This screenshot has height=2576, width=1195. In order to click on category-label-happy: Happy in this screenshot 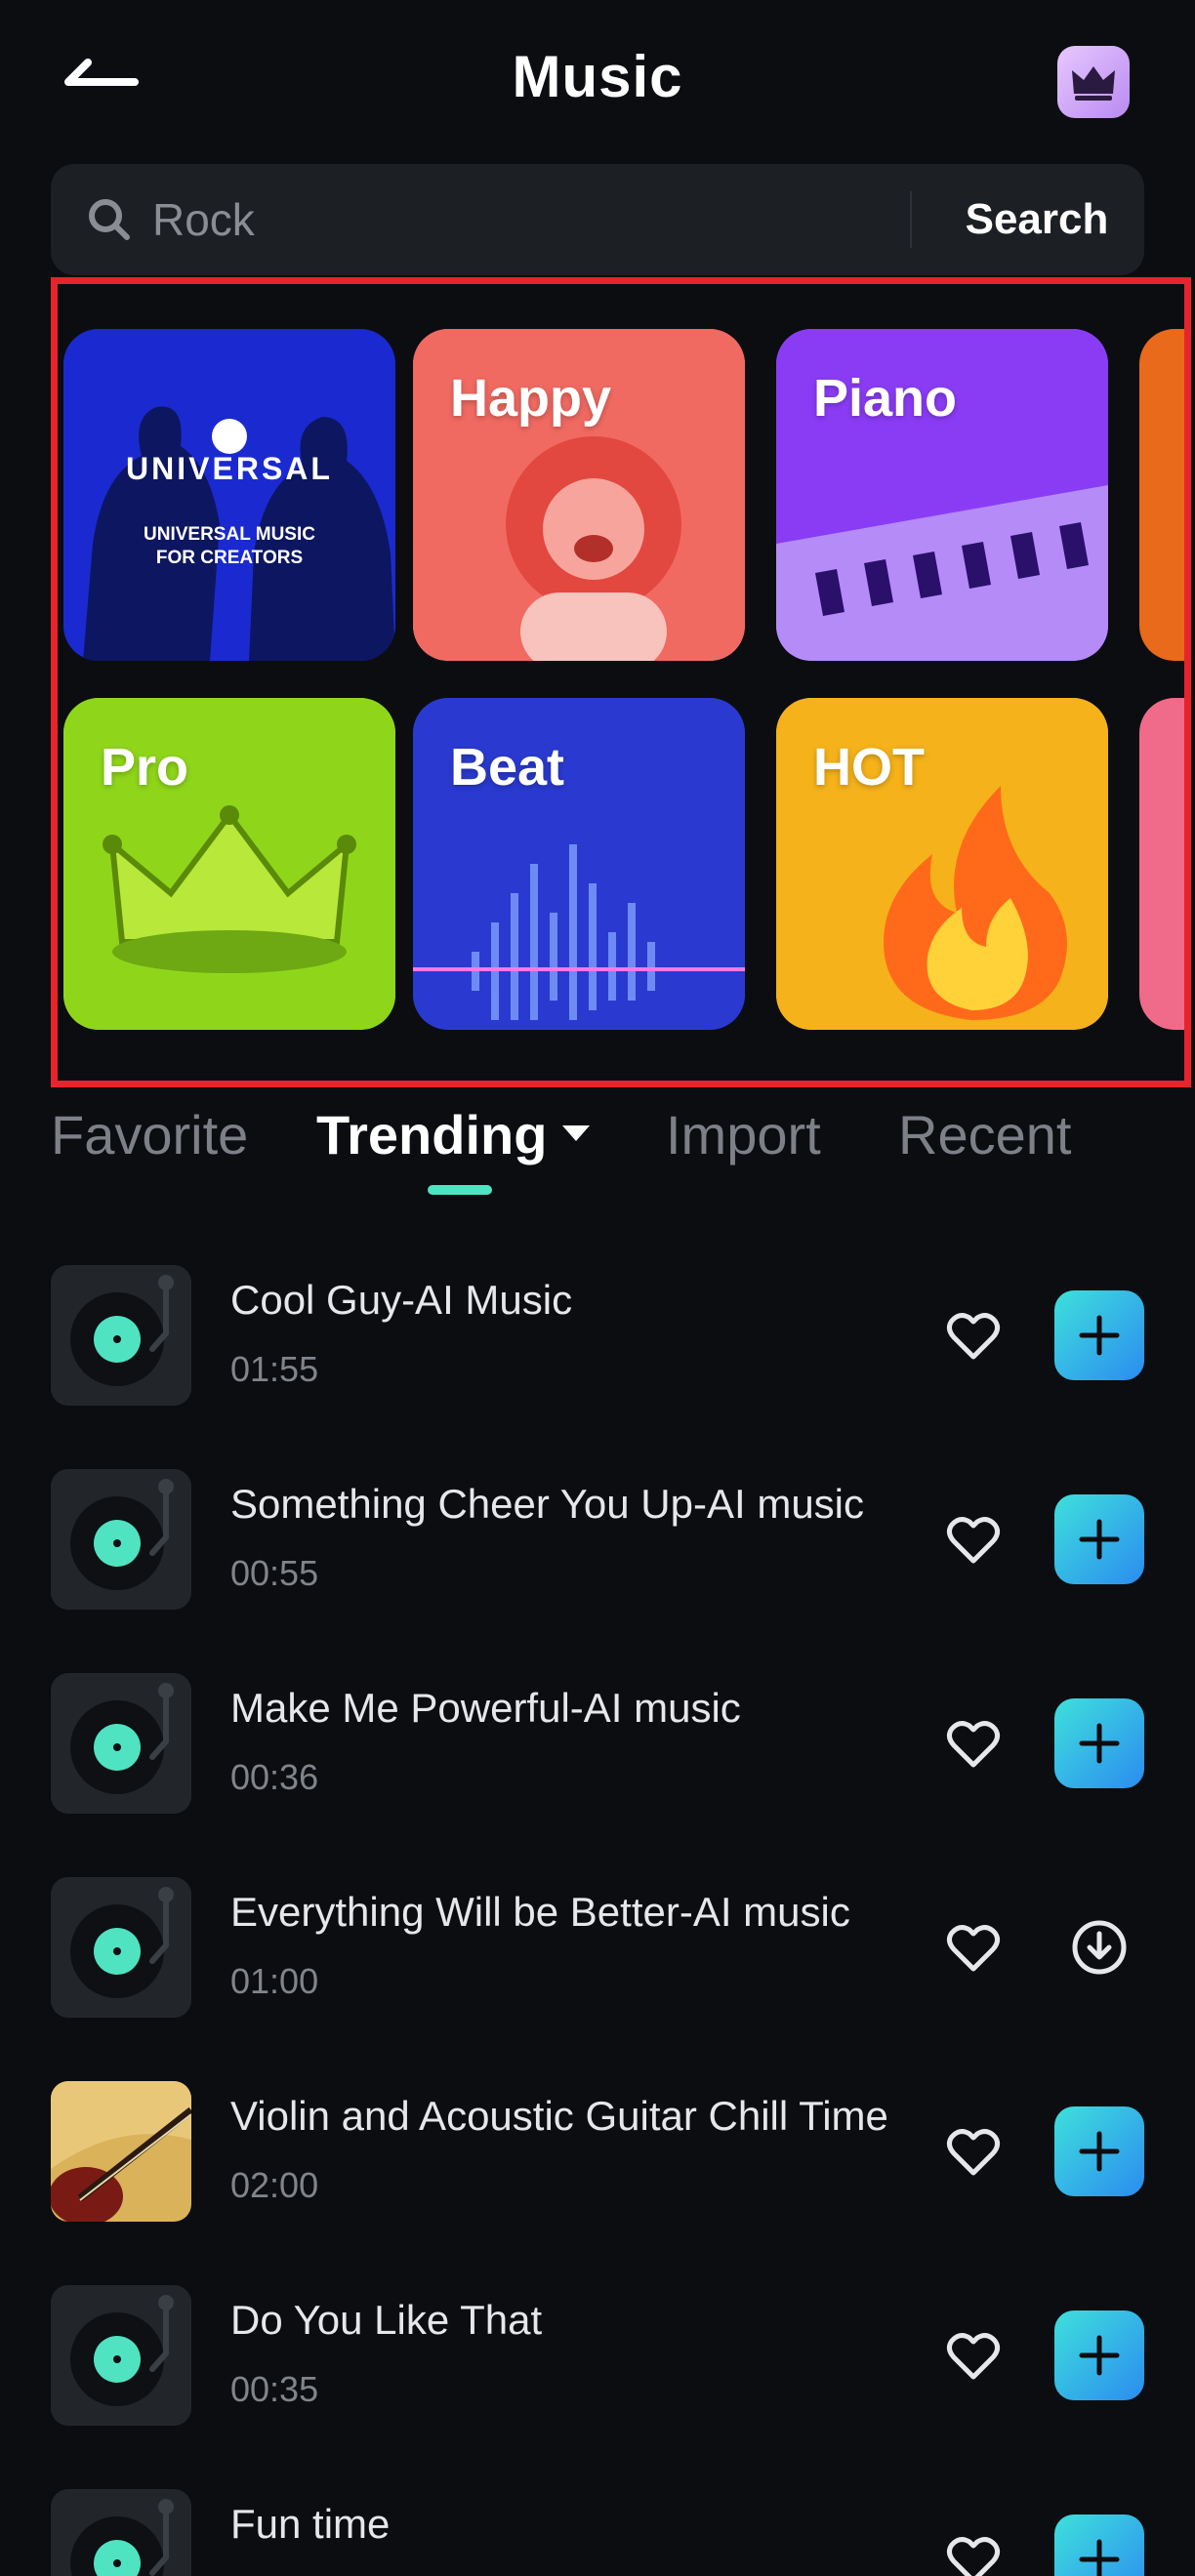, I will do `click(531, 398)`.